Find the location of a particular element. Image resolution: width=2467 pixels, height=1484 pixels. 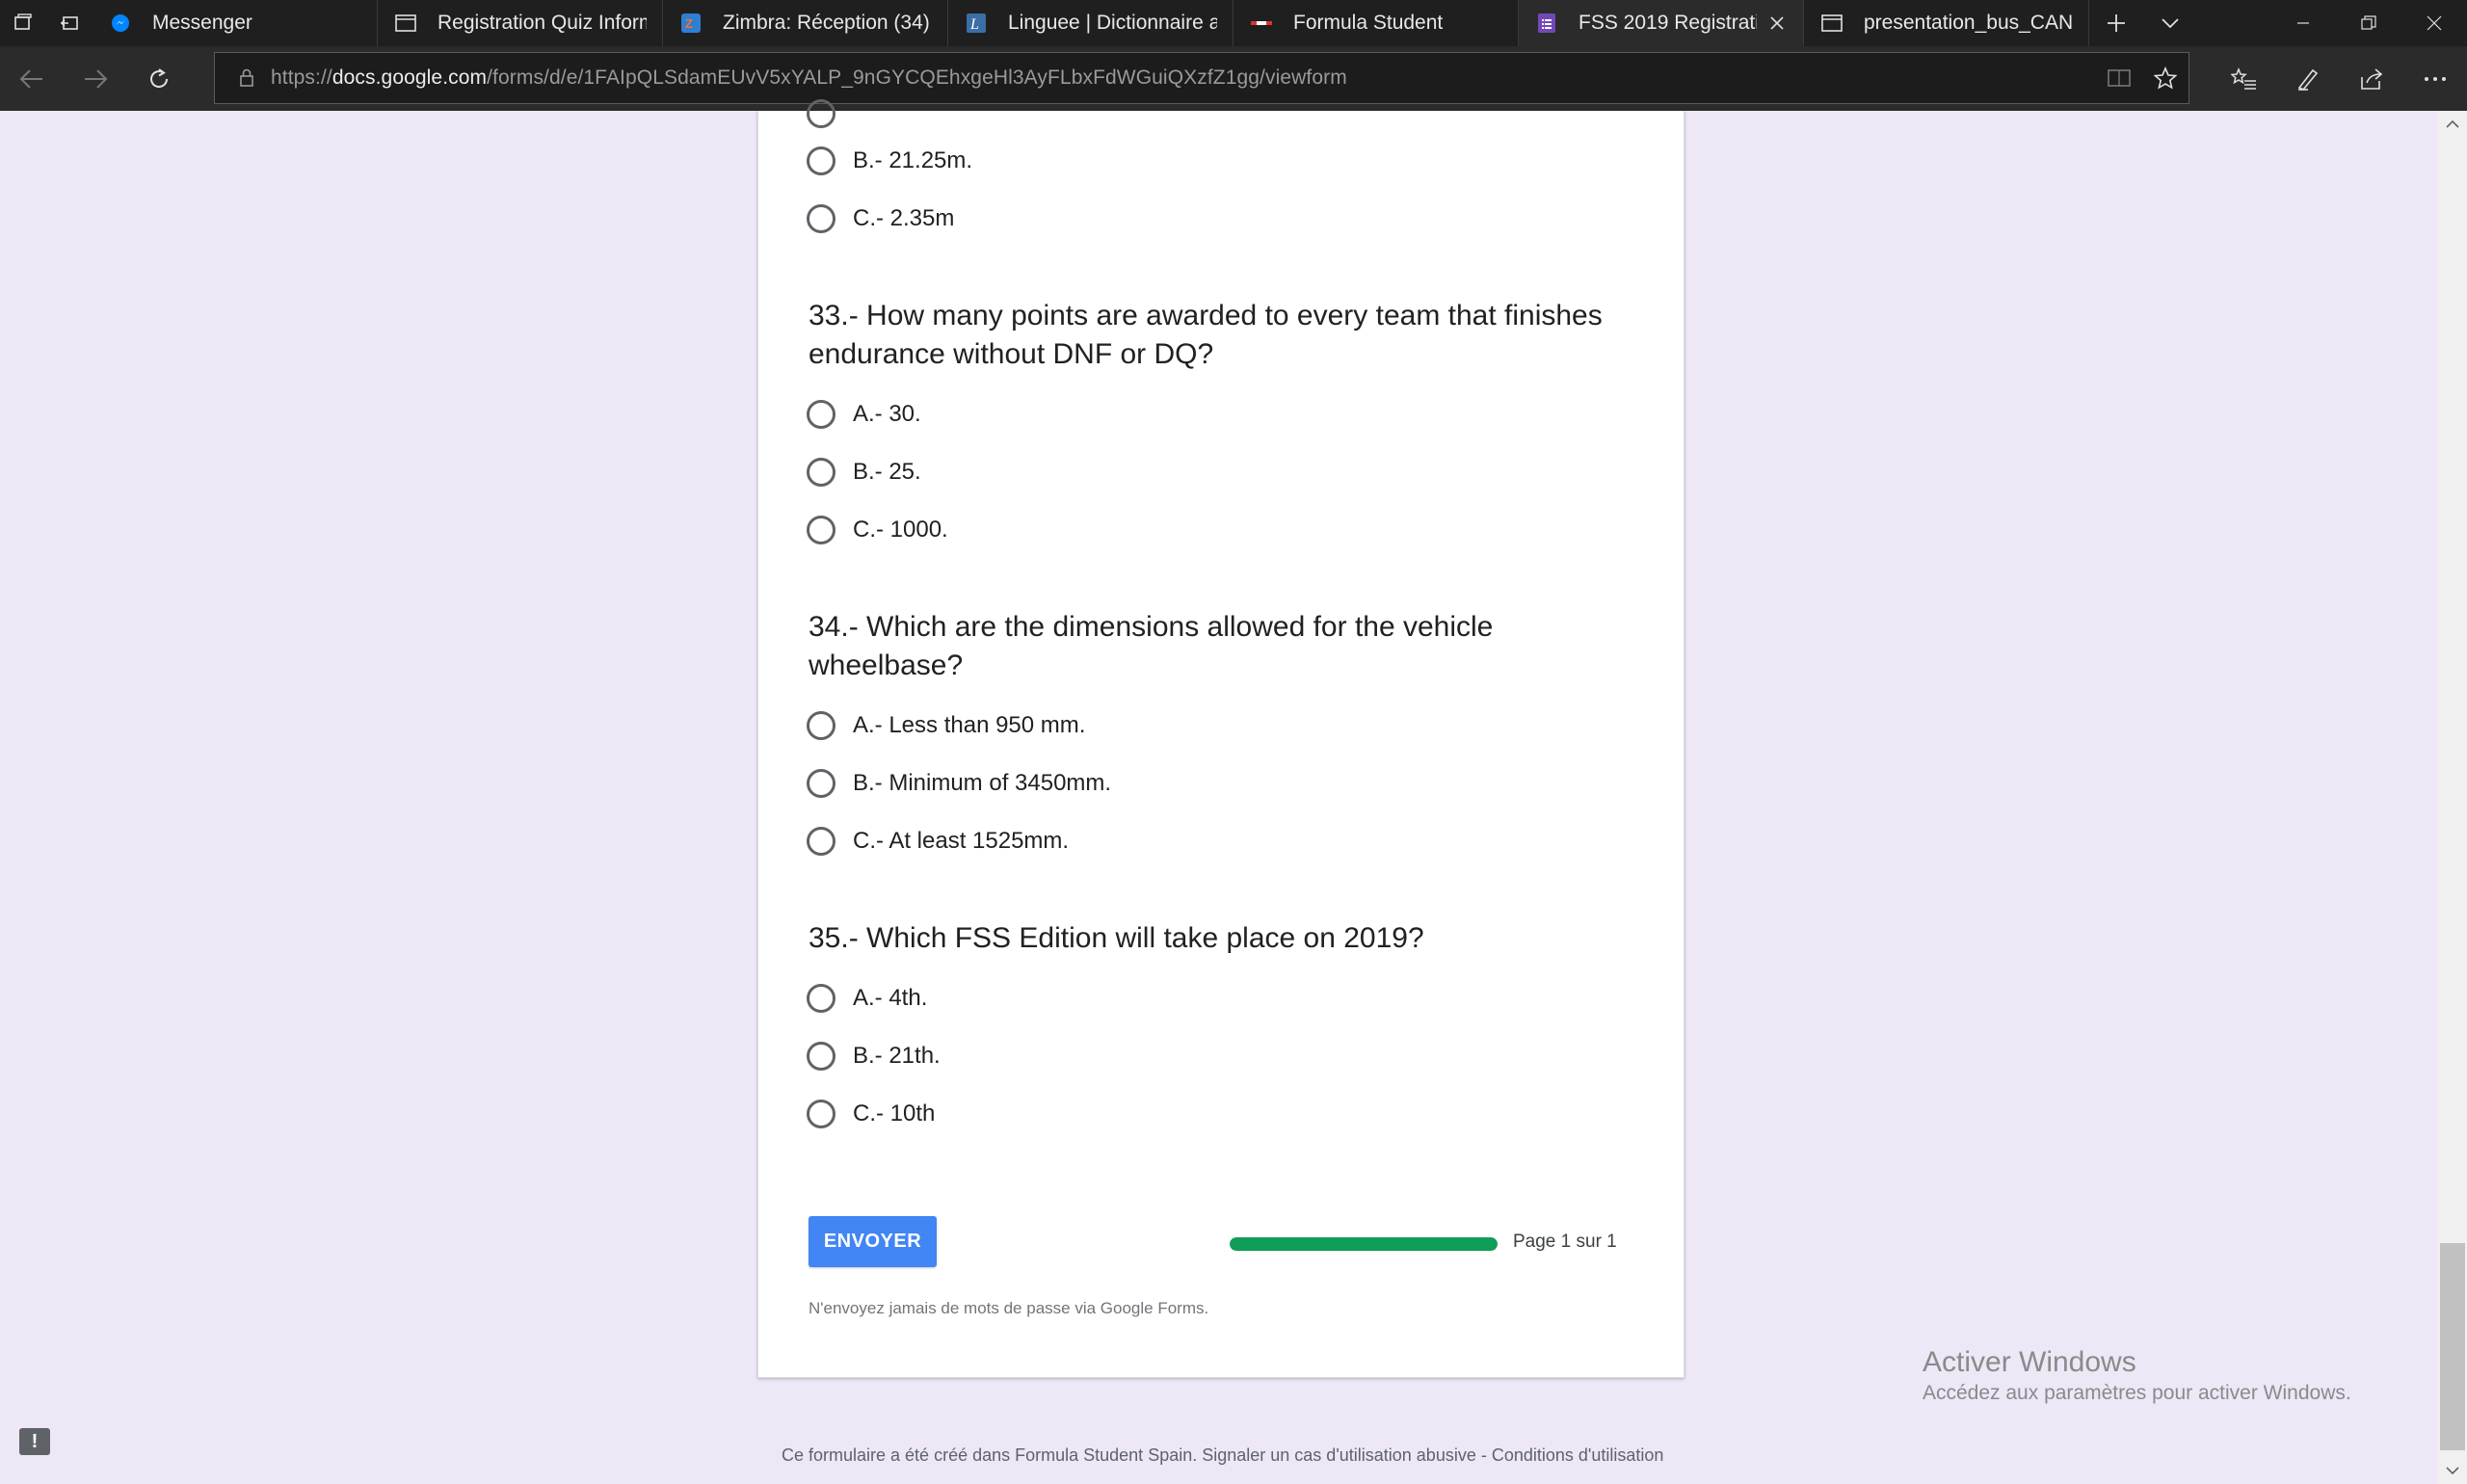

window-controls is located at coordinates (2368, 23).